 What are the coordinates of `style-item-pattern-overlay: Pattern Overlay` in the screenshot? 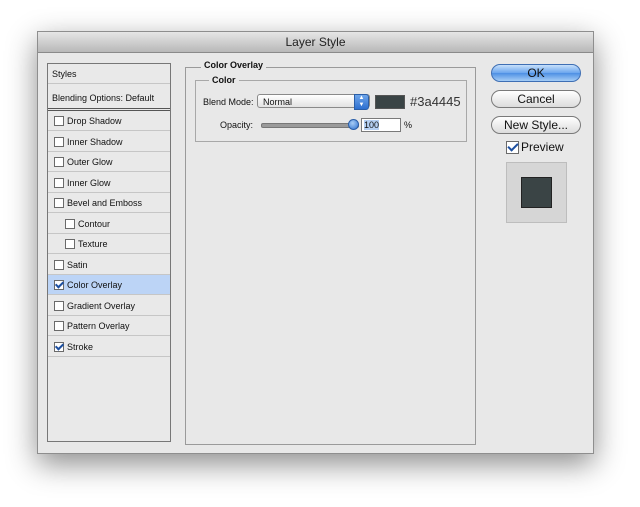 It's located at (109, 326).